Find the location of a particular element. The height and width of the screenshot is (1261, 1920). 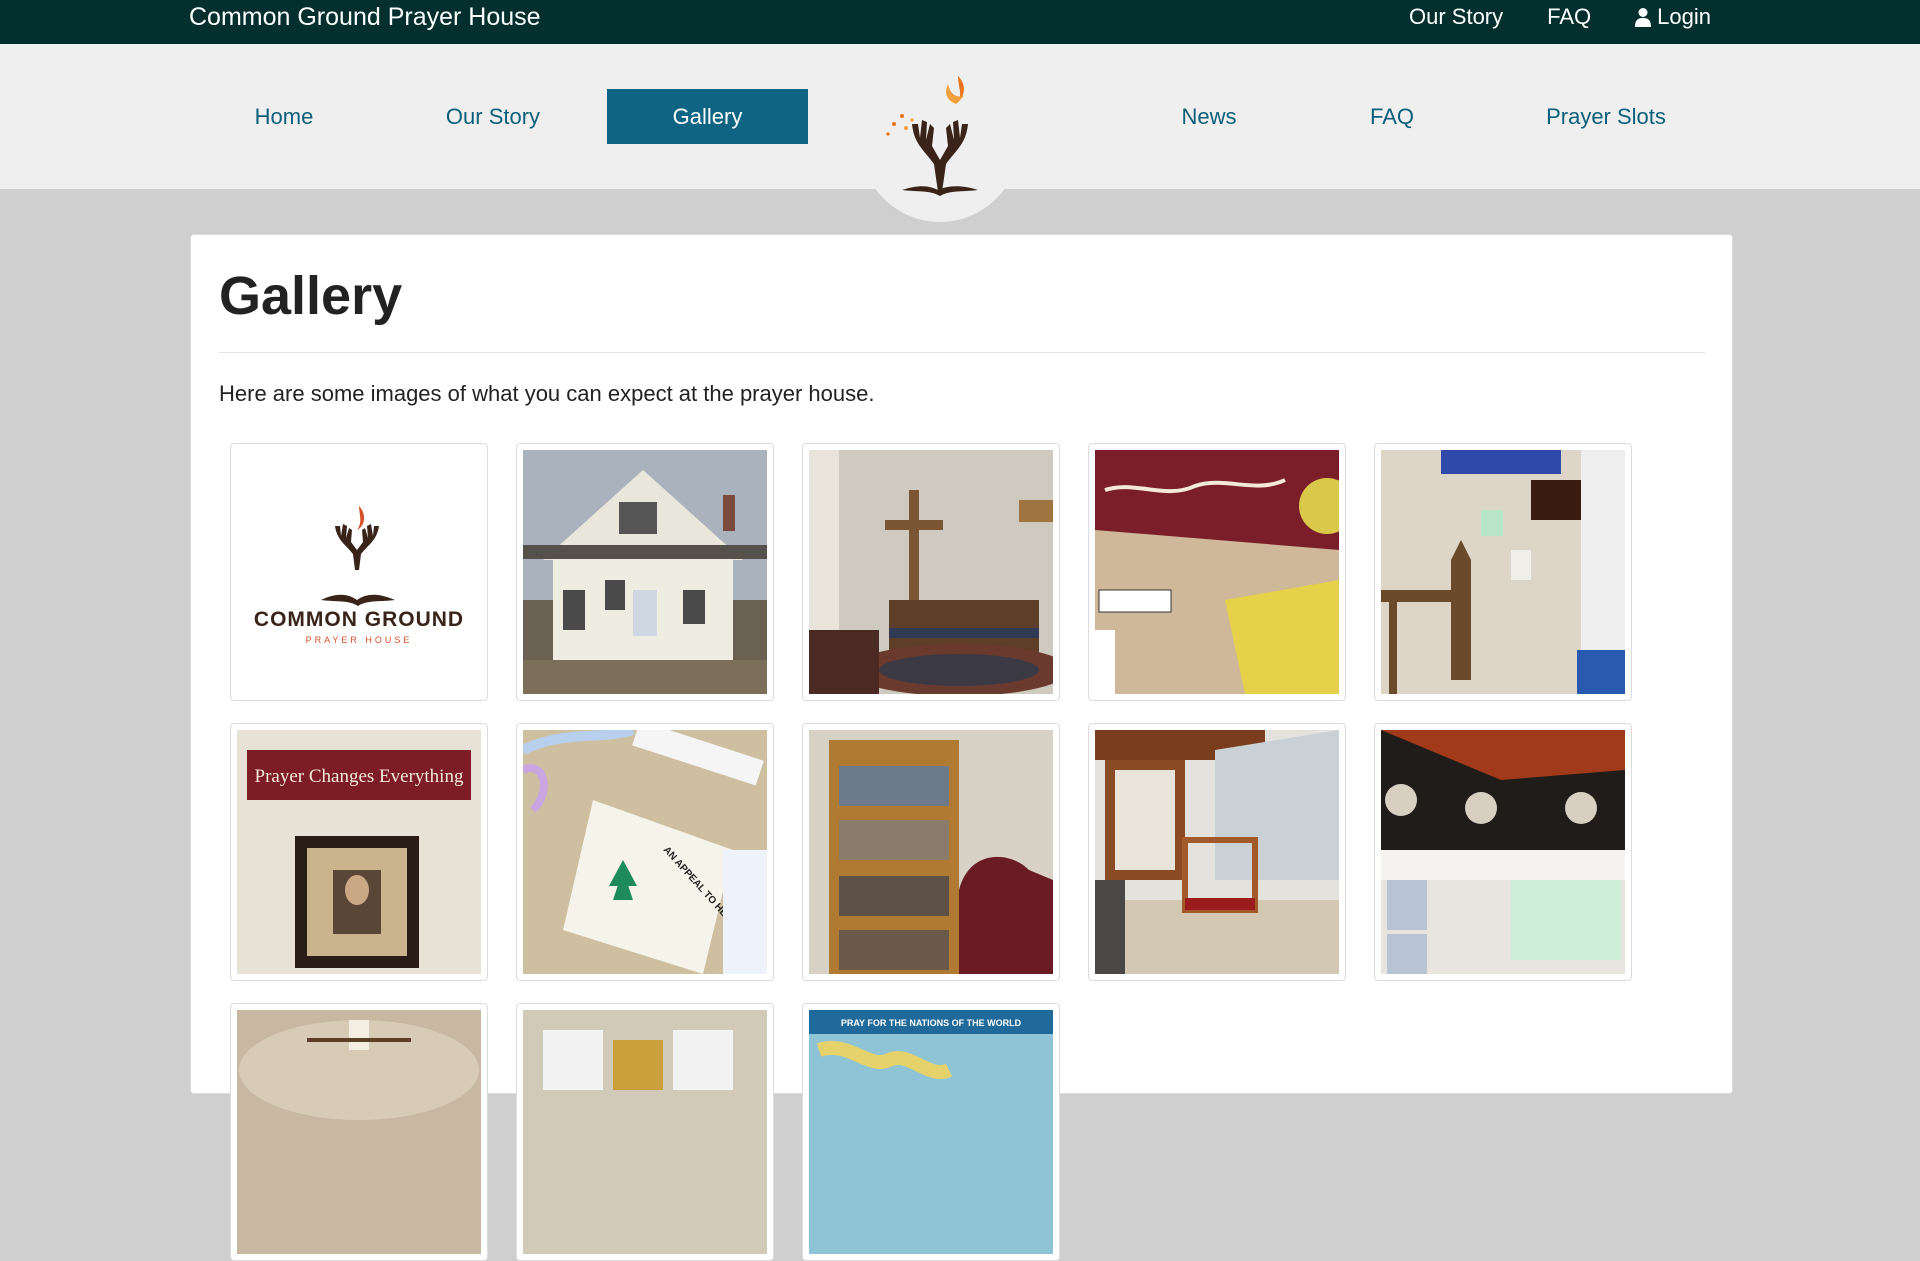

top-links: Our Story FAQ Login is located at coordinates (1560, 22).